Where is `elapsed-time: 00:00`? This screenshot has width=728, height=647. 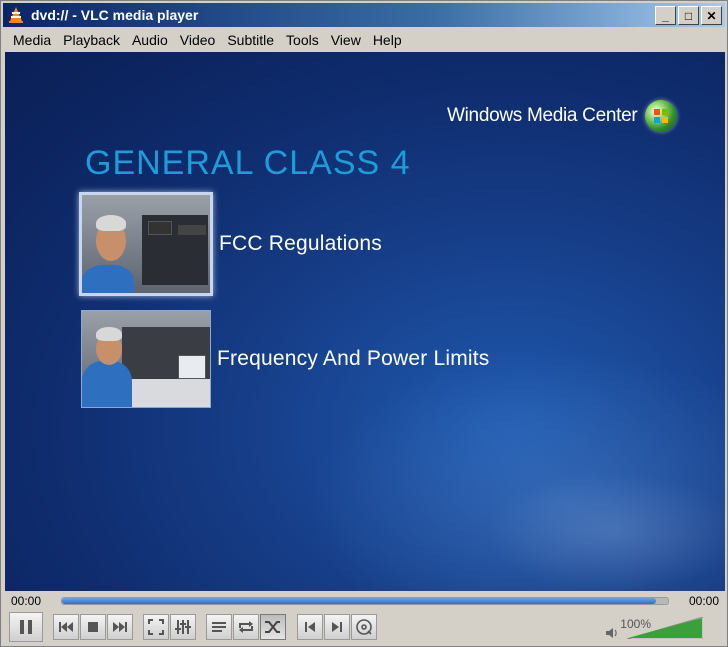
elapsed-time: 00:00 is located at coordinates (26, 601).